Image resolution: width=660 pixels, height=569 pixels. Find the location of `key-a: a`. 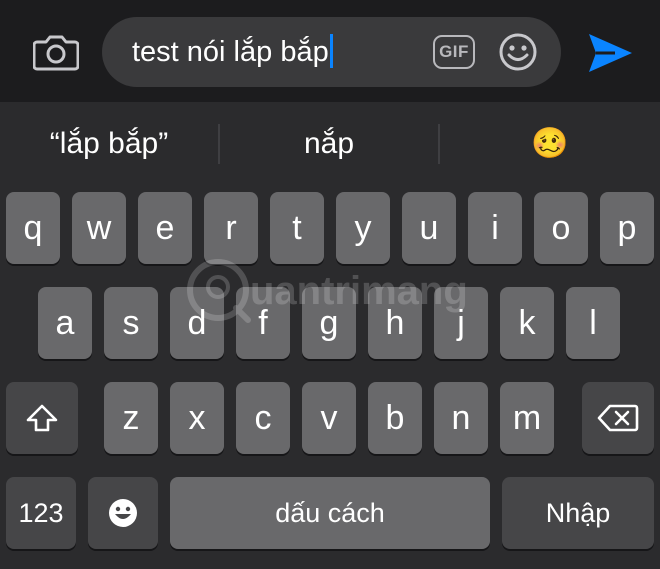

key-a: a is located at coordinates (65, 323).